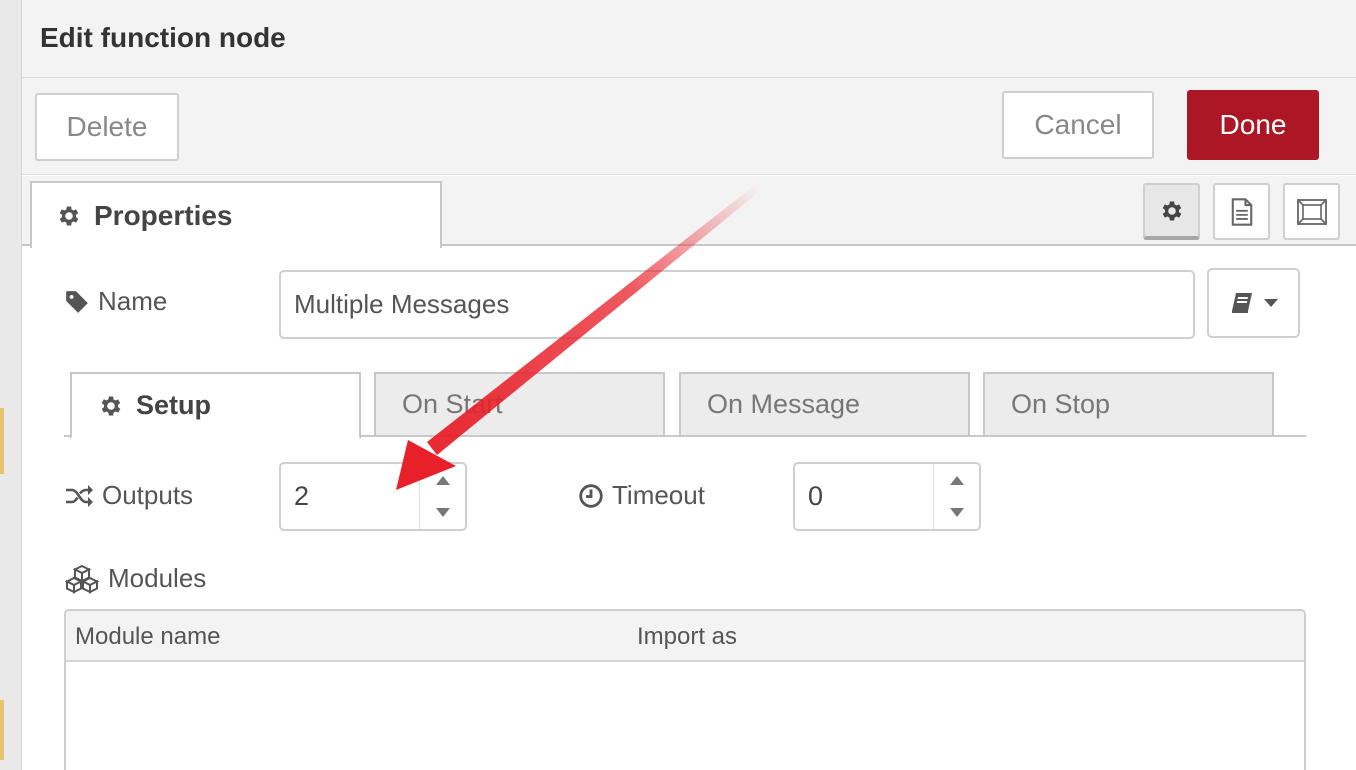 The height and width of the screenshot is (770, 1356). Describe the element at coordinates (302, 496) in the screenshot. I see `outputs-value: 2` at that location.